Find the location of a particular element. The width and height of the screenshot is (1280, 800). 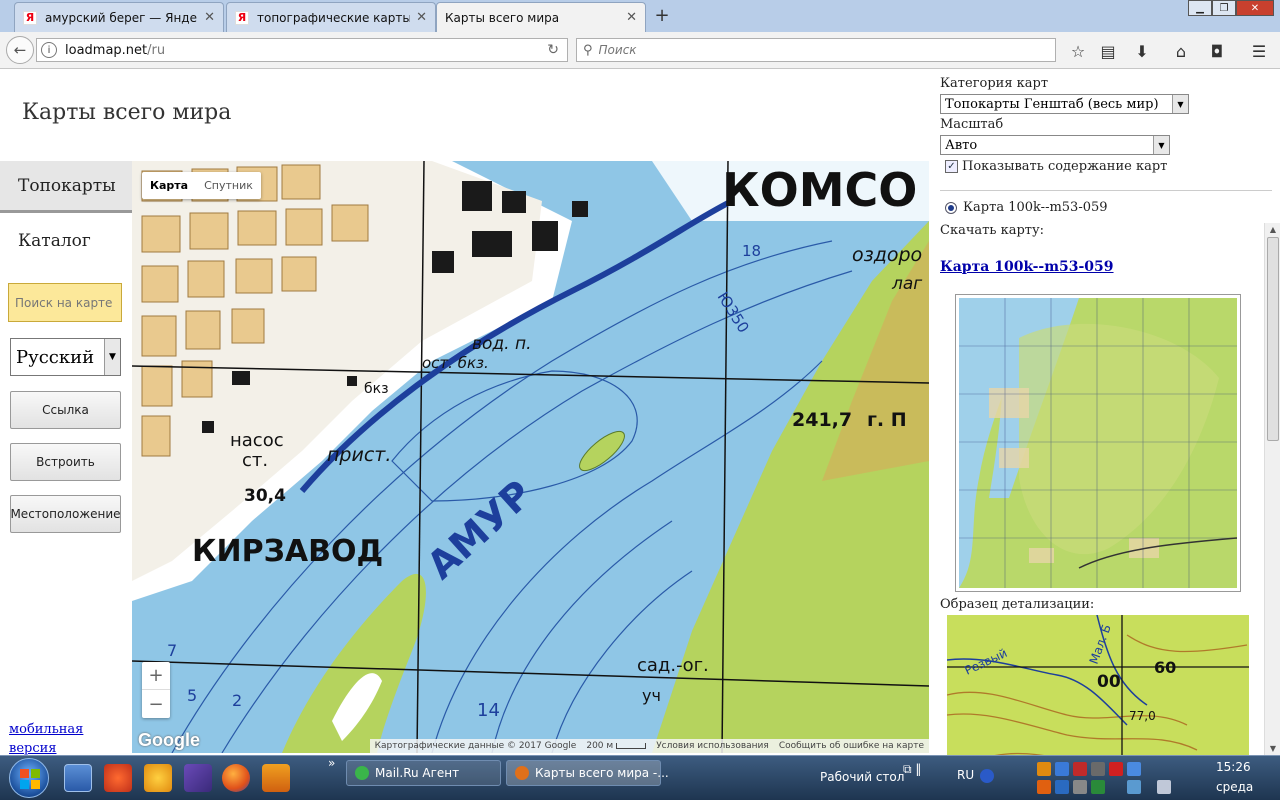

mobile-version-link: мобильная версия is located at coordinates (59, 739).